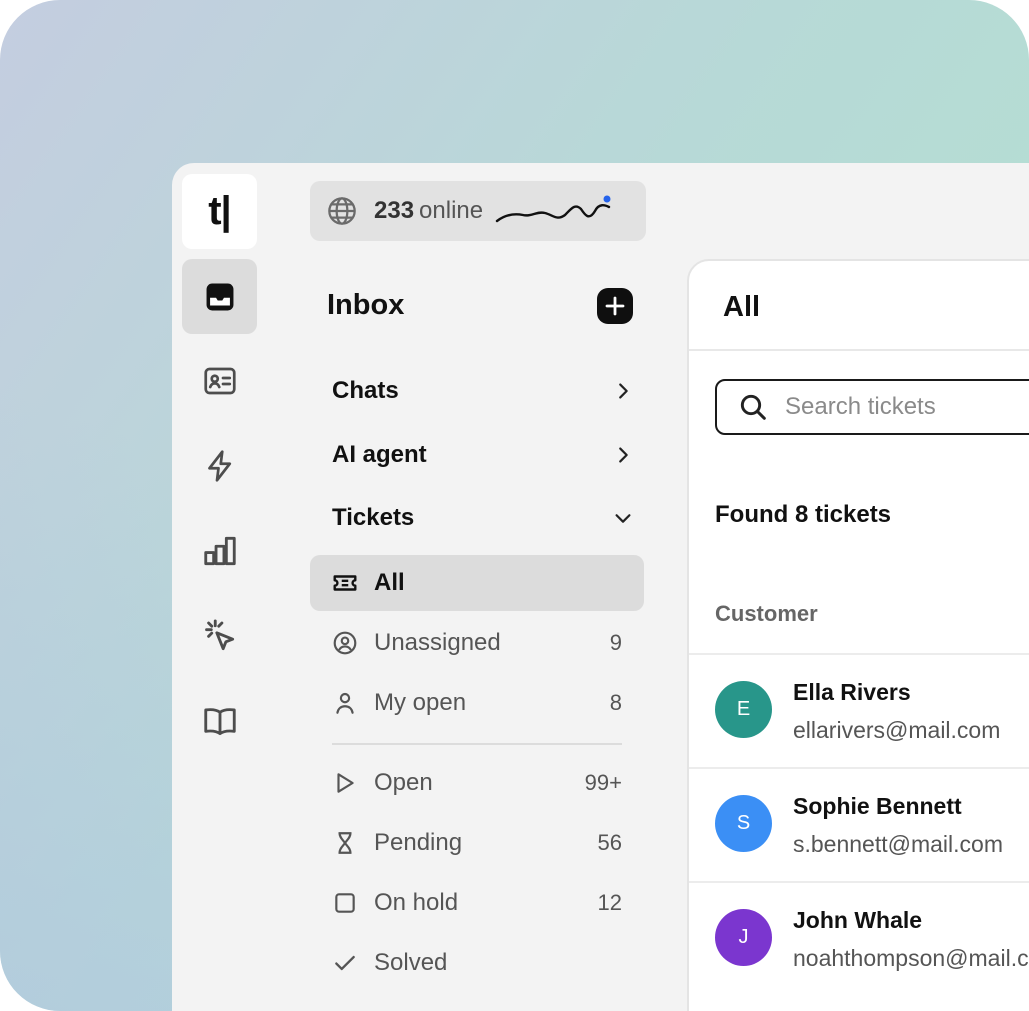  I want to click on ticket-icon, so click(345, 583).